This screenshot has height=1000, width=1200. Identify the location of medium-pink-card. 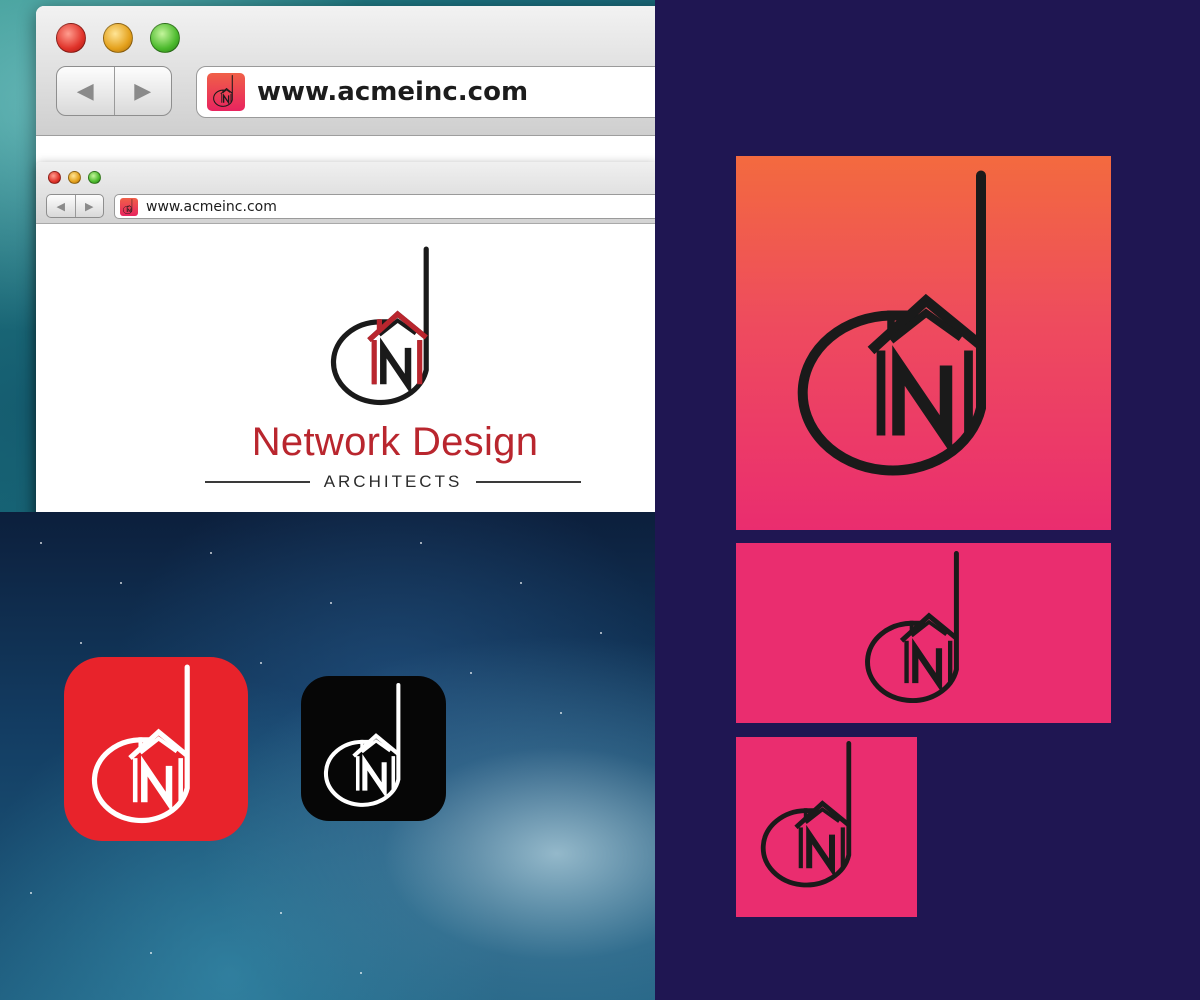
(923, 633).